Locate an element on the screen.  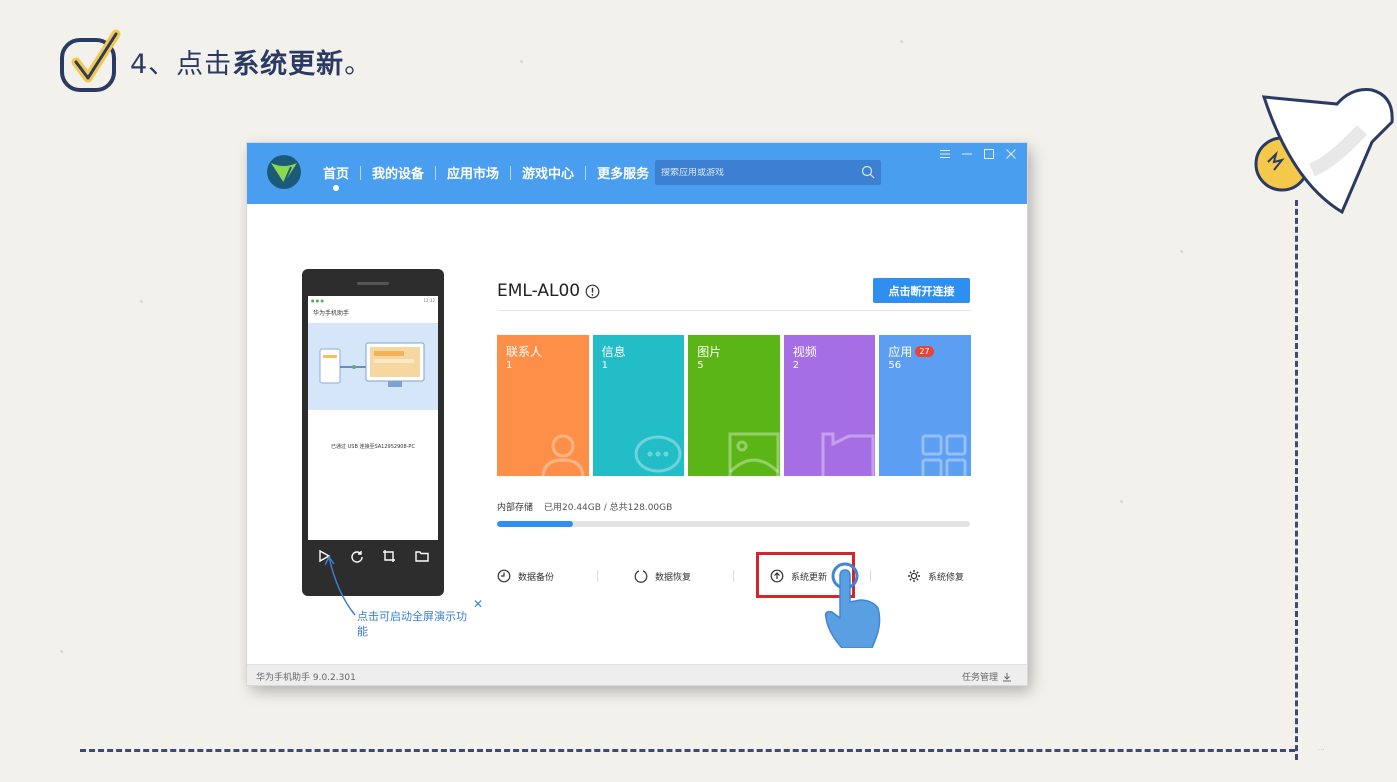
phone-app-title: 华为手机助手 is located at coordinates (331, 313).